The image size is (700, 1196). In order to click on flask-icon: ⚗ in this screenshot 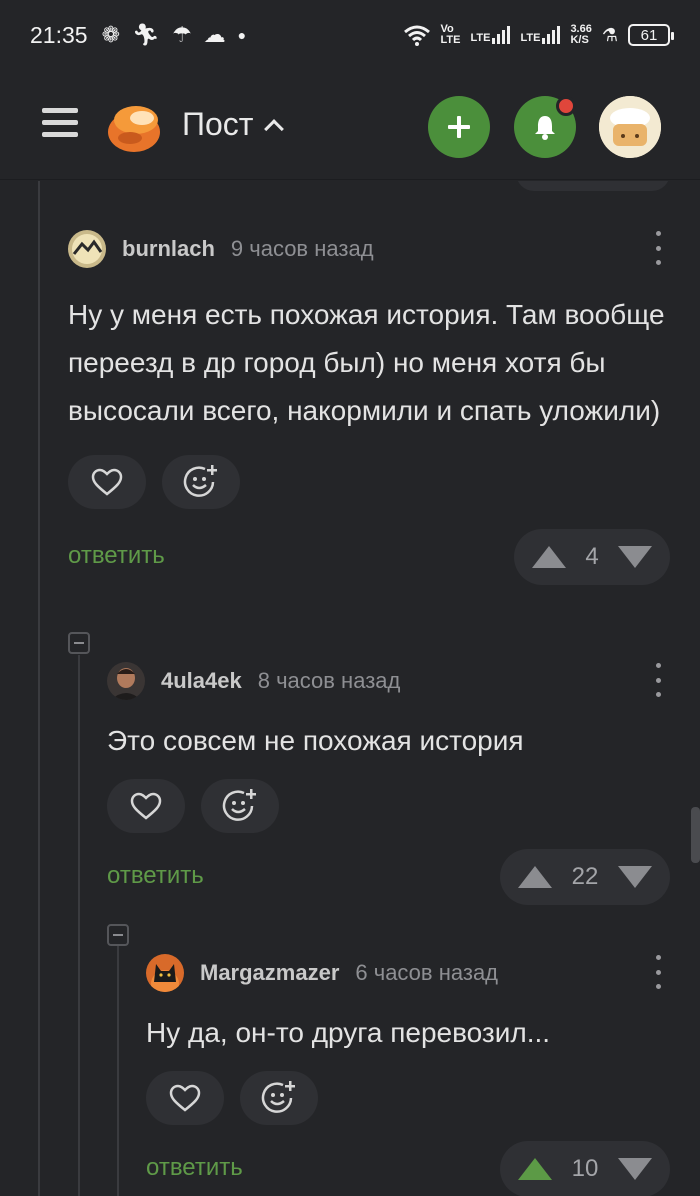, I will do `click(609, 34)`.